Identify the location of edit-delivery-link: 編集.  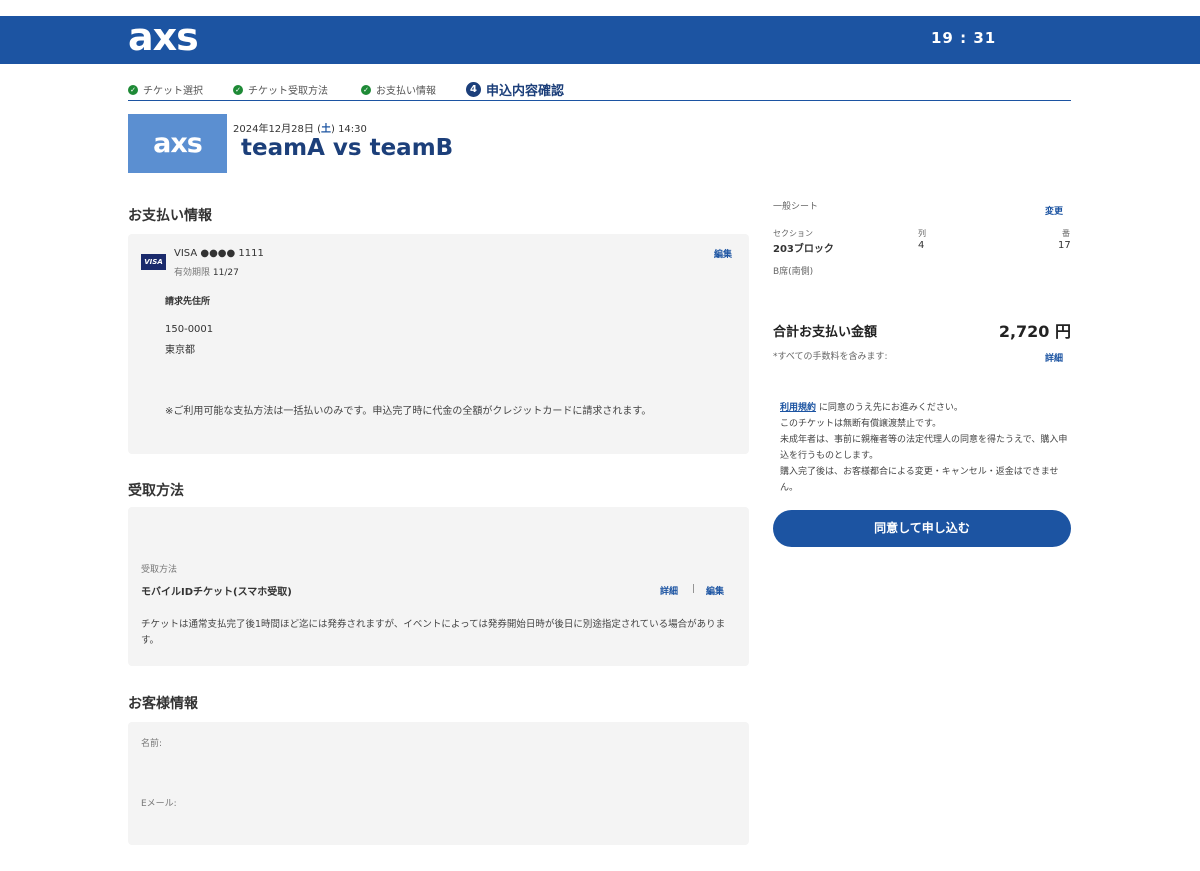
(715, 590).